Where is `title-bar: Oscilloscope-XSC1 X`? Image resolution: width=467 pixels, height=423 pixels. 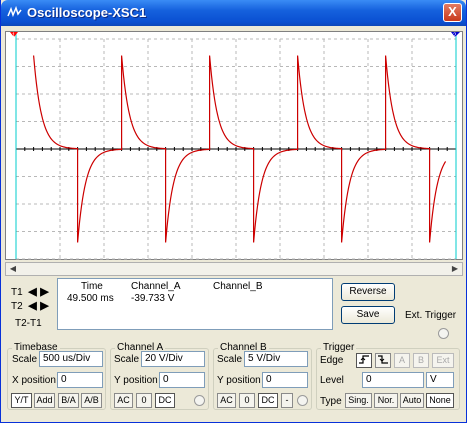
title-bar: Oscilloscope-XSC1 X is located at coordinates (233, 13).